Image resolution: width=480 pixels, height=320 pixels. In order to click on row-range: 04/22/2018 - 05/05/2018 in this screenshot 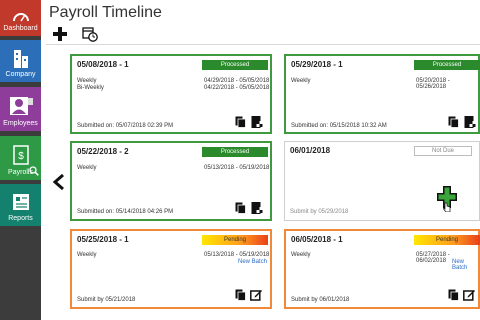, I will do `click(237, 88)`.